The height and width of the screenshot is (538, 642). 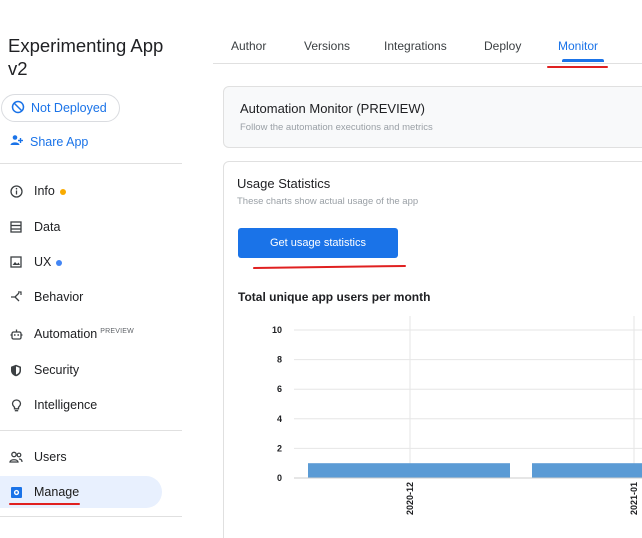 What do you see at coordinates (117, 331) in the screenshot?
I see `preview-badge: PREVIEW` at bounding box center [117, 331].